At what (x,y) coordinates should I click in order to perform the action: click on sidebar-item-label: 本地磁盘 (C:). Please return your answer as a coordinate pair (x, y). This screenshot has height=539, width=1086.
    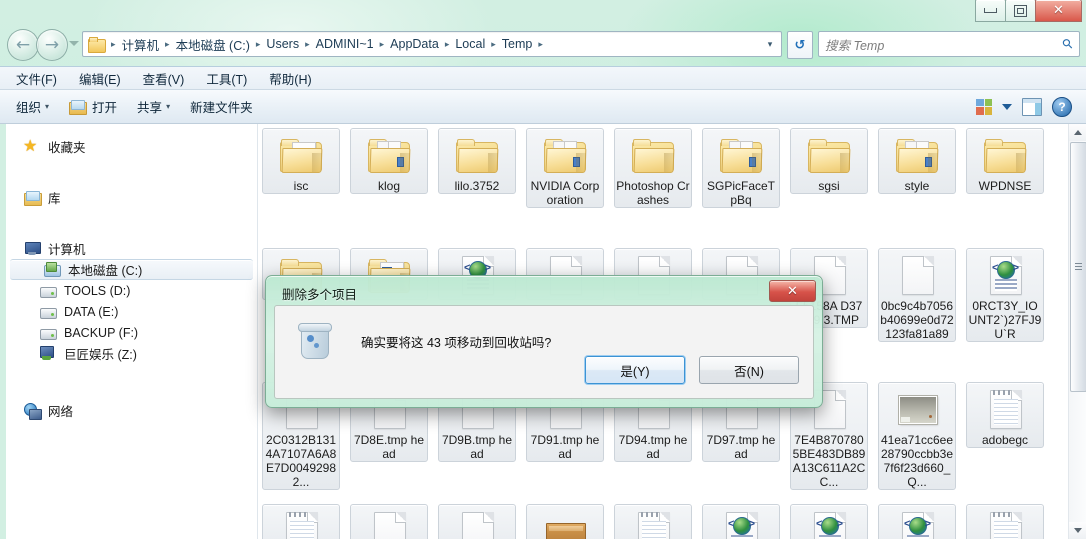
    Looking at the image, I should click on (105, 271).